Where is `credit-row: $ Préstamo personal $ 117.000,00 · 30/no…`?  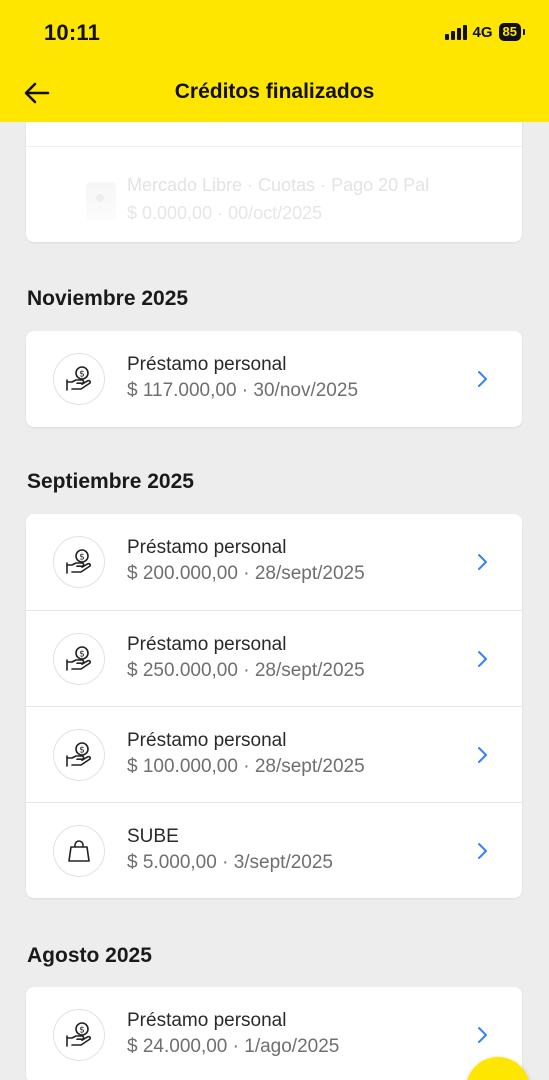
credit-row: $ Préstamo personal $ 117.000,00 · 30/no… is located at coordinates (274, 379).